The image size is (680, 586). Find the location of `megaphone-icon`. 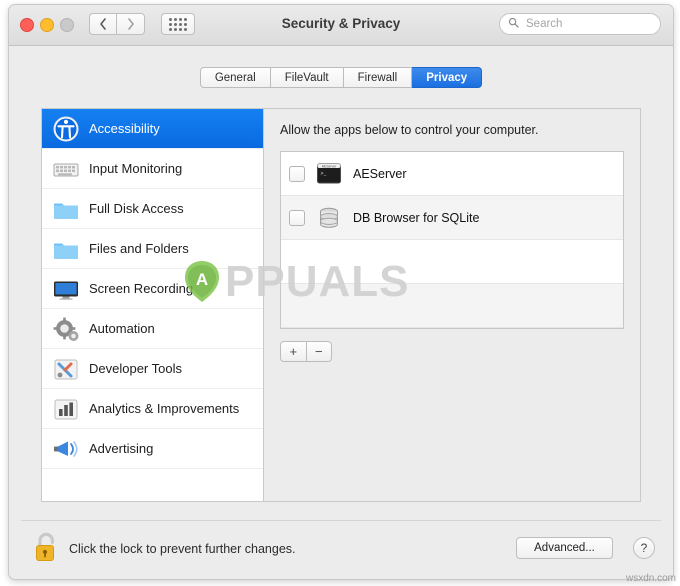

megaphone-icon is located at coordinates (66, 449).